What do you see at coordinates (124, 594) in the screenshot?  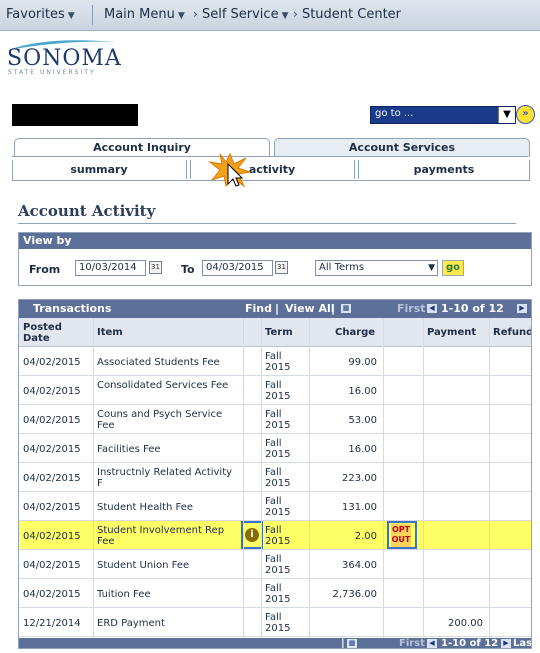 I see `item-cell: Tuition Fee` at bounding box center [124, 594].